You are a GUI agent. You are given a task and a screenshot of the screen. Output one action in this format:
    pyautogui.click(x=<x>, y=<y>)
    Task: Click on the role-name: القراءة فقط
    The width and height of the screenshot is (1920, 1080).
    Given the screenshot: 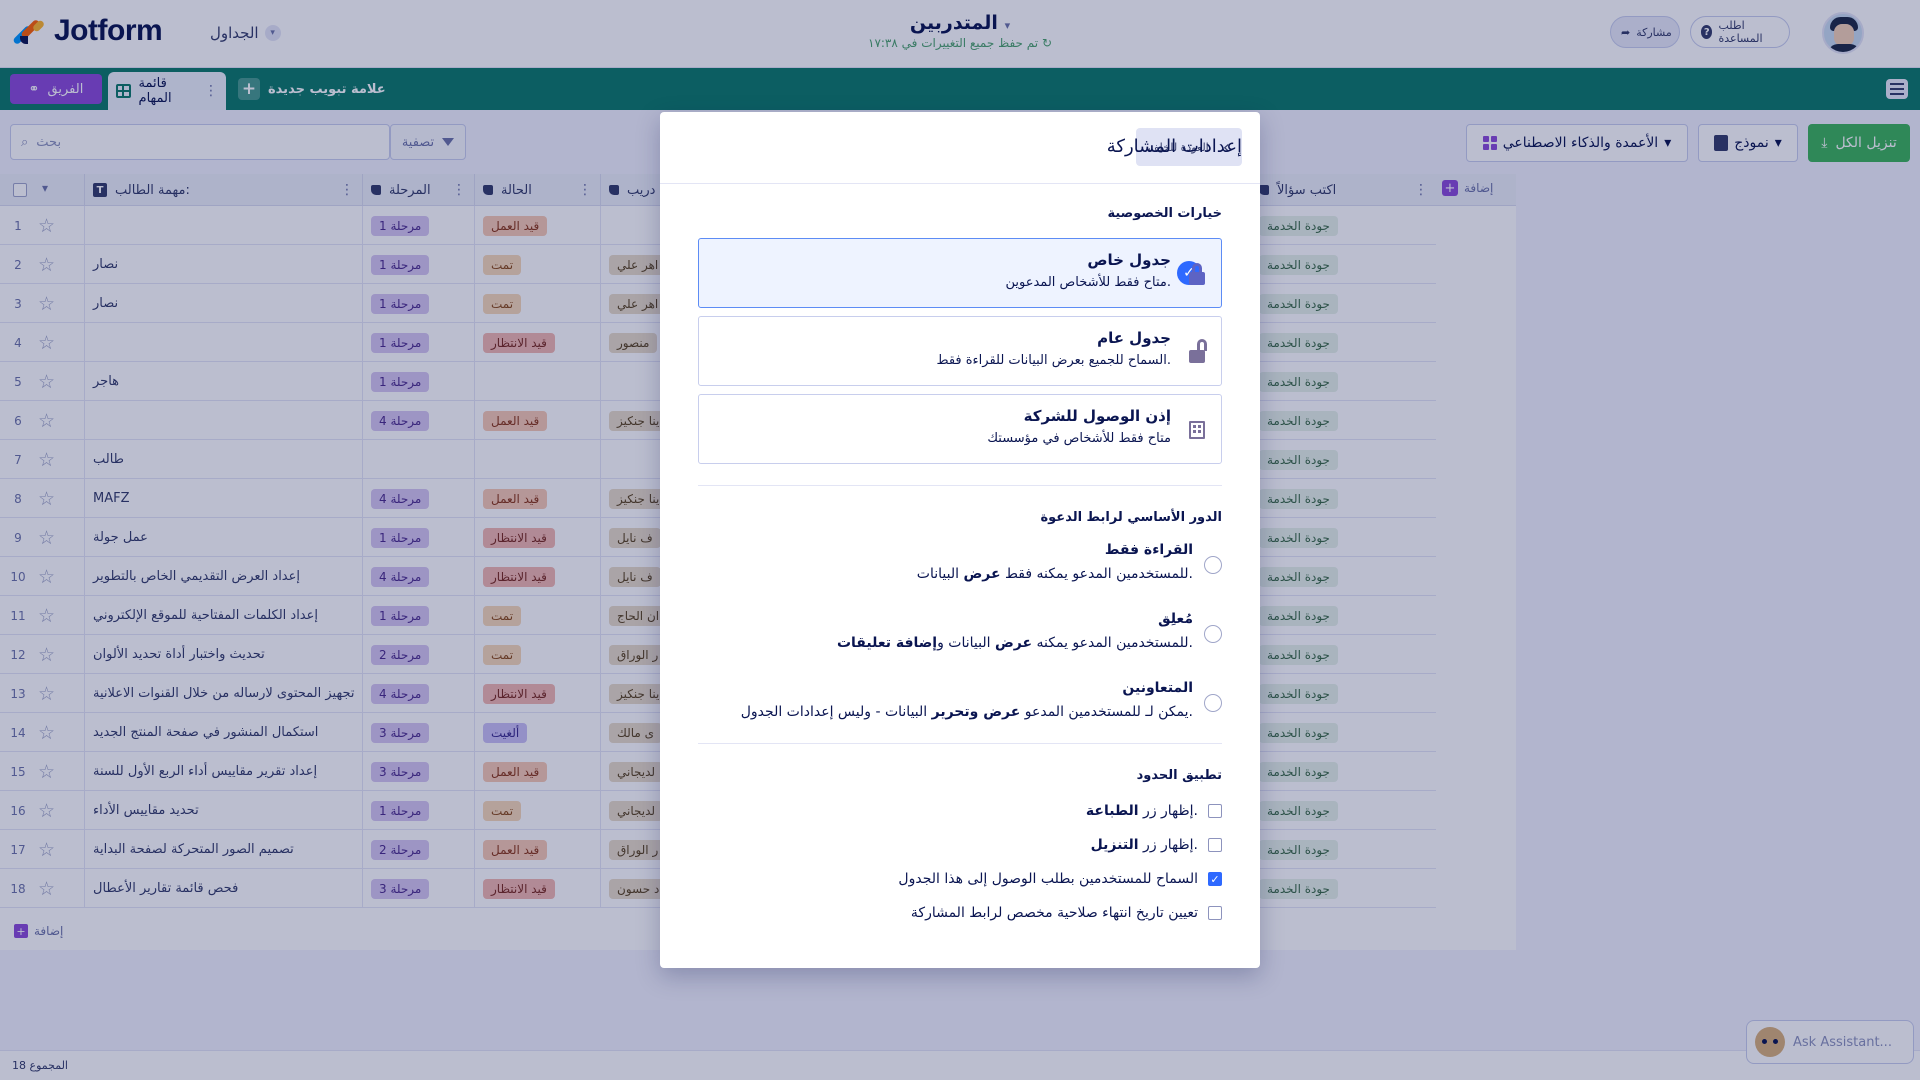 What is the action you would take?
    pyautogui.click(x=1148, y=550)
    